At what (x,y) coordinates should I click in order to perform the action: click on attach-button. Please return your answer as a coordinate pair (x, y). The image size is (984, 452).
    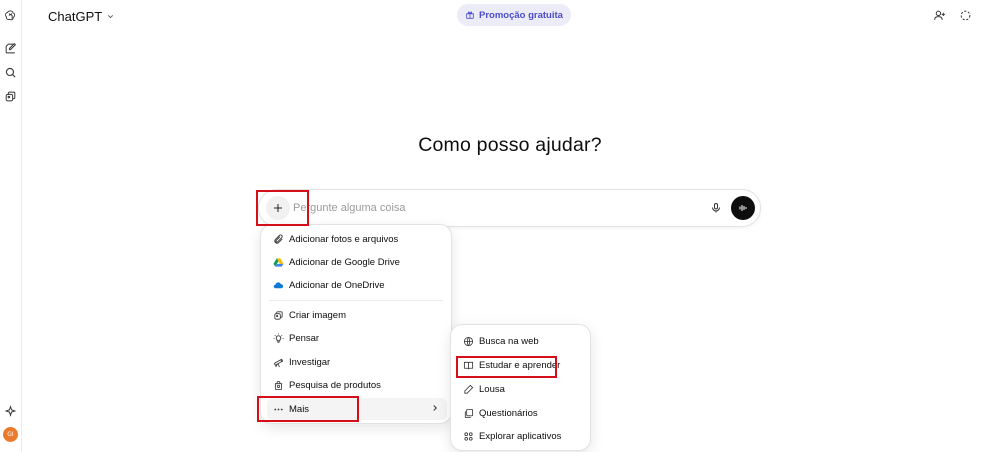
    Looking at the image, I should click on (278, 208).